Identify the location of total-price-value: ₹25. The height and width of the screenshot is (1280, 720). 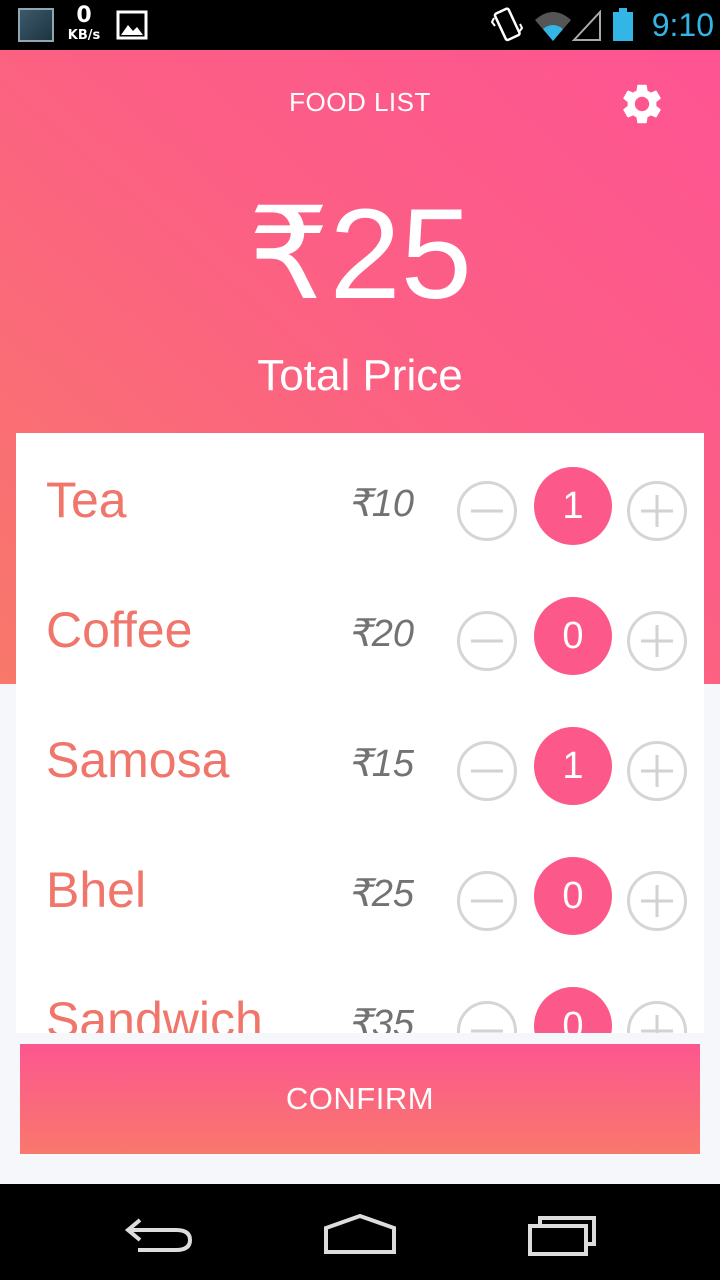
(360, 254).